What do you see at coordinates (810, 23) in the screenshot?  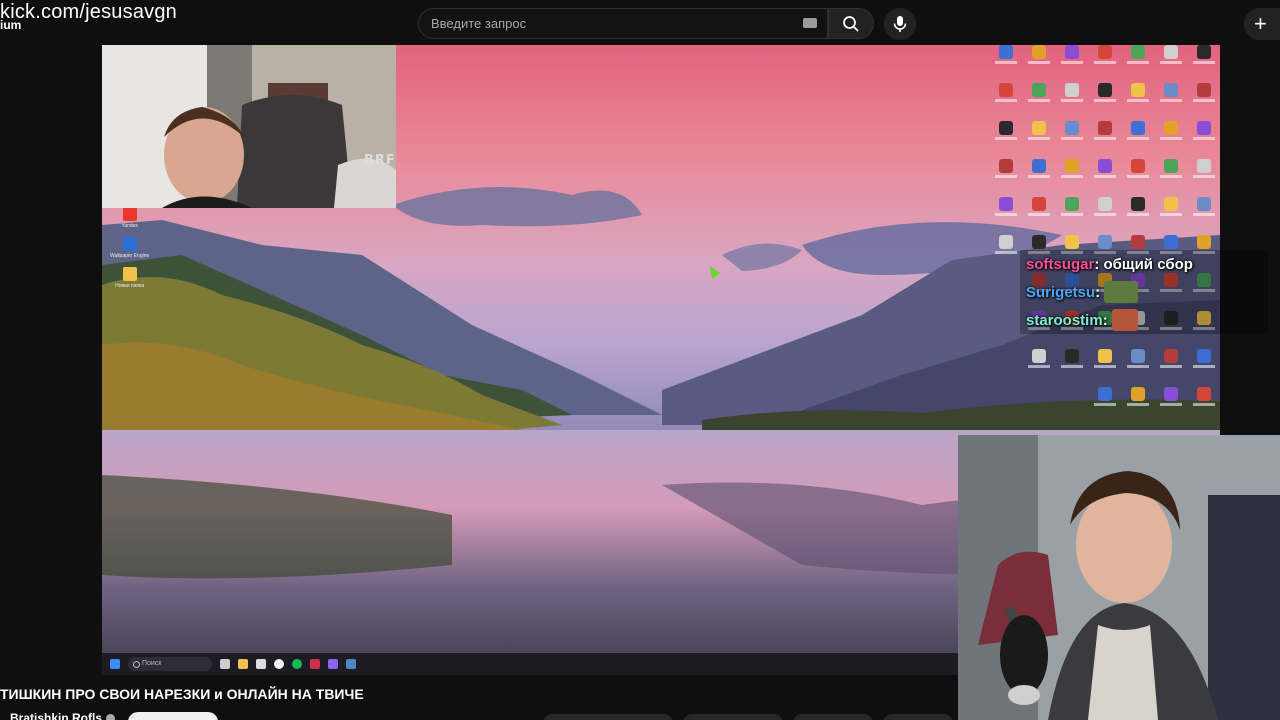 I see `keyboard-icon` at bounding box center [810, 23].